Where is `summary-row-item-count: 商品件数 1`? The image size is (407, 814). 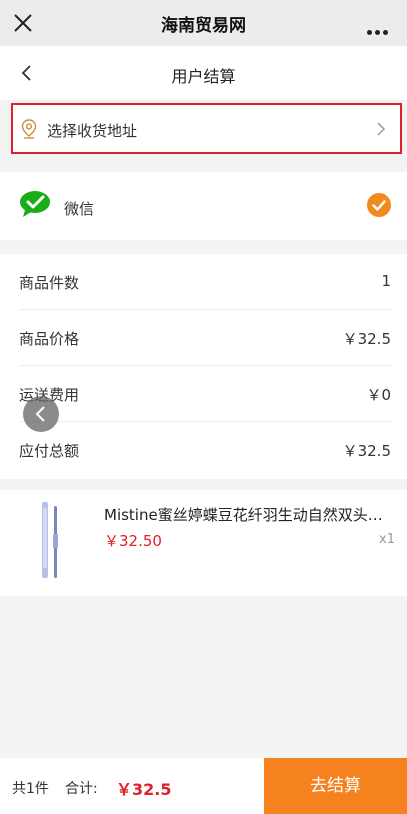
summary-row-item-count: 商品件数 1 is located at coordinates (205, 282).